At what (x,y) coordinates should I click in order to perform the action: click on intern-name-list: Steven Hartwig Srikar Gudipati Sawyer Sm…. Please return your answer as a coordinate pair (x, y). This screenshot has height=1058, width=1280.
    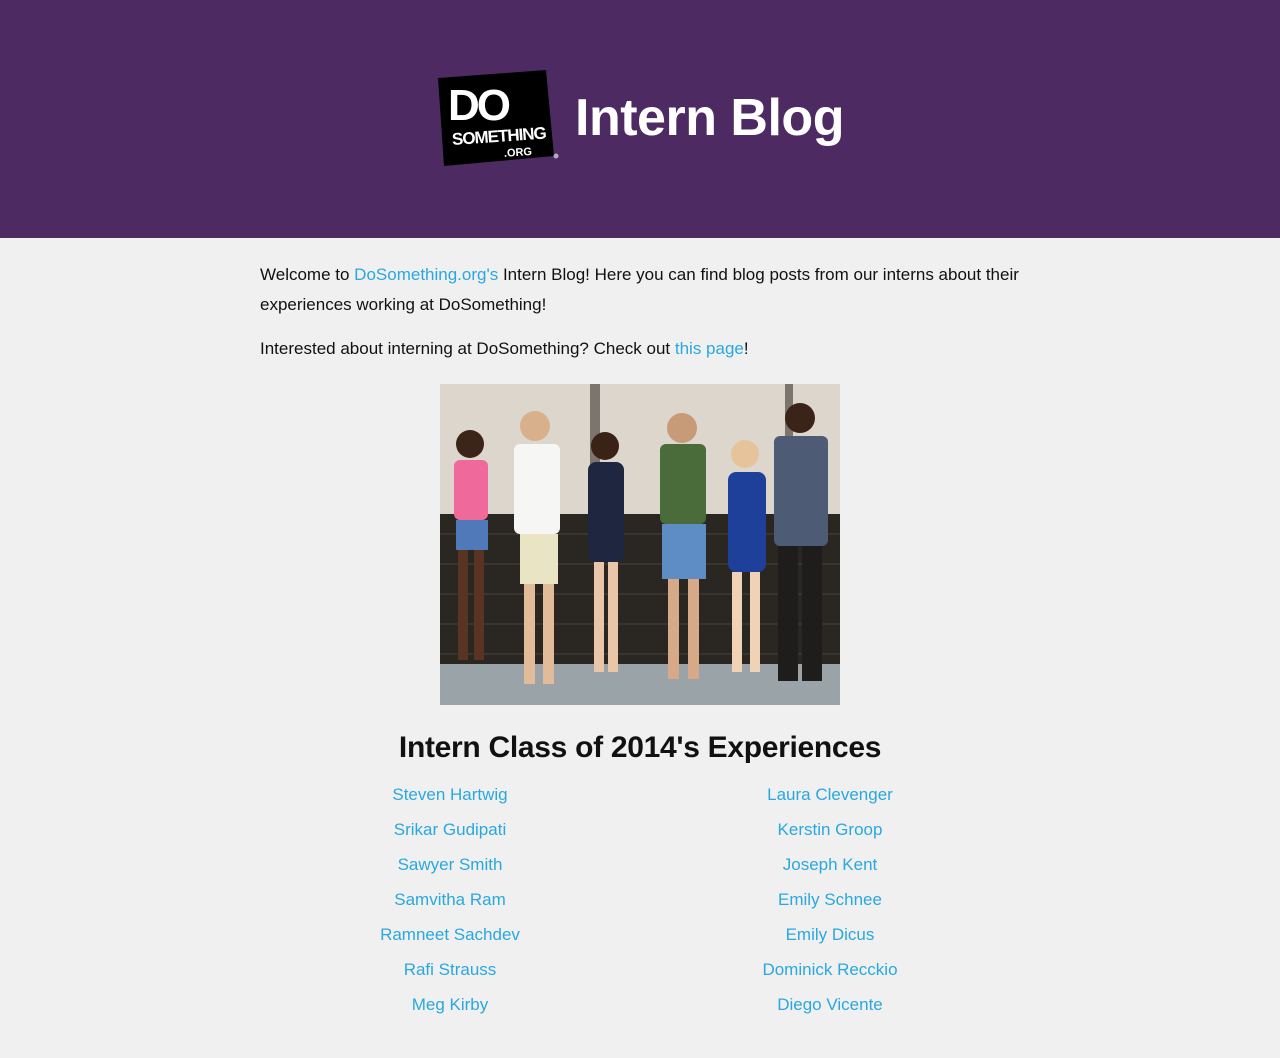
    Looking at the image, I should click on (640, 899).